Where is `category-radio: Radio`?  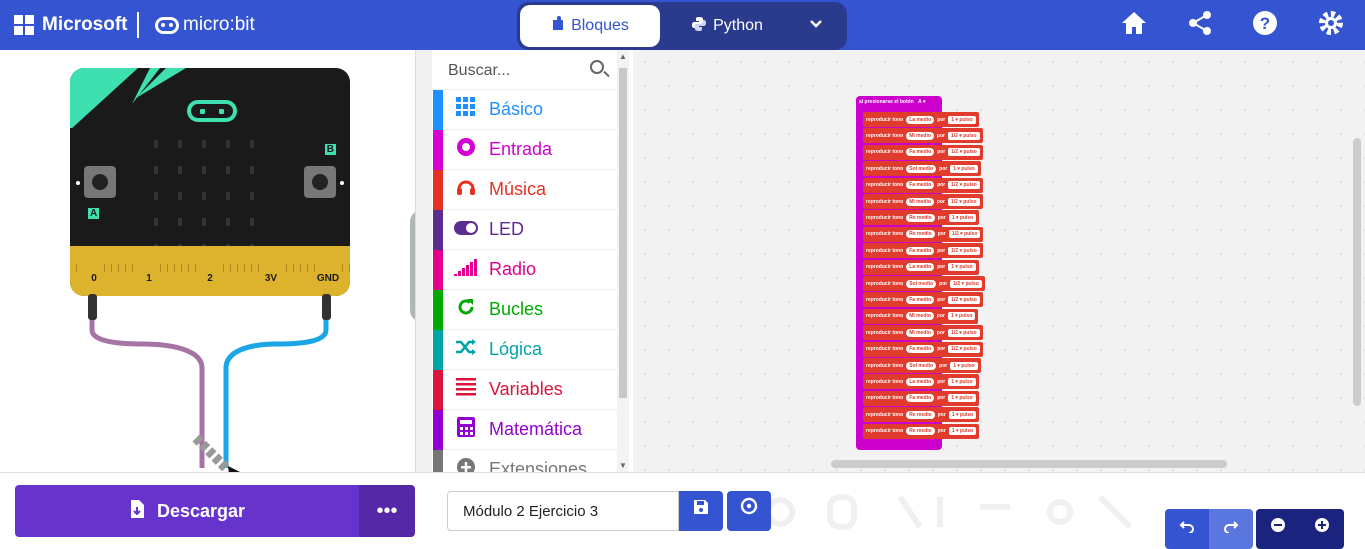 category-radio: Radio is located at coordinates (526, 269).